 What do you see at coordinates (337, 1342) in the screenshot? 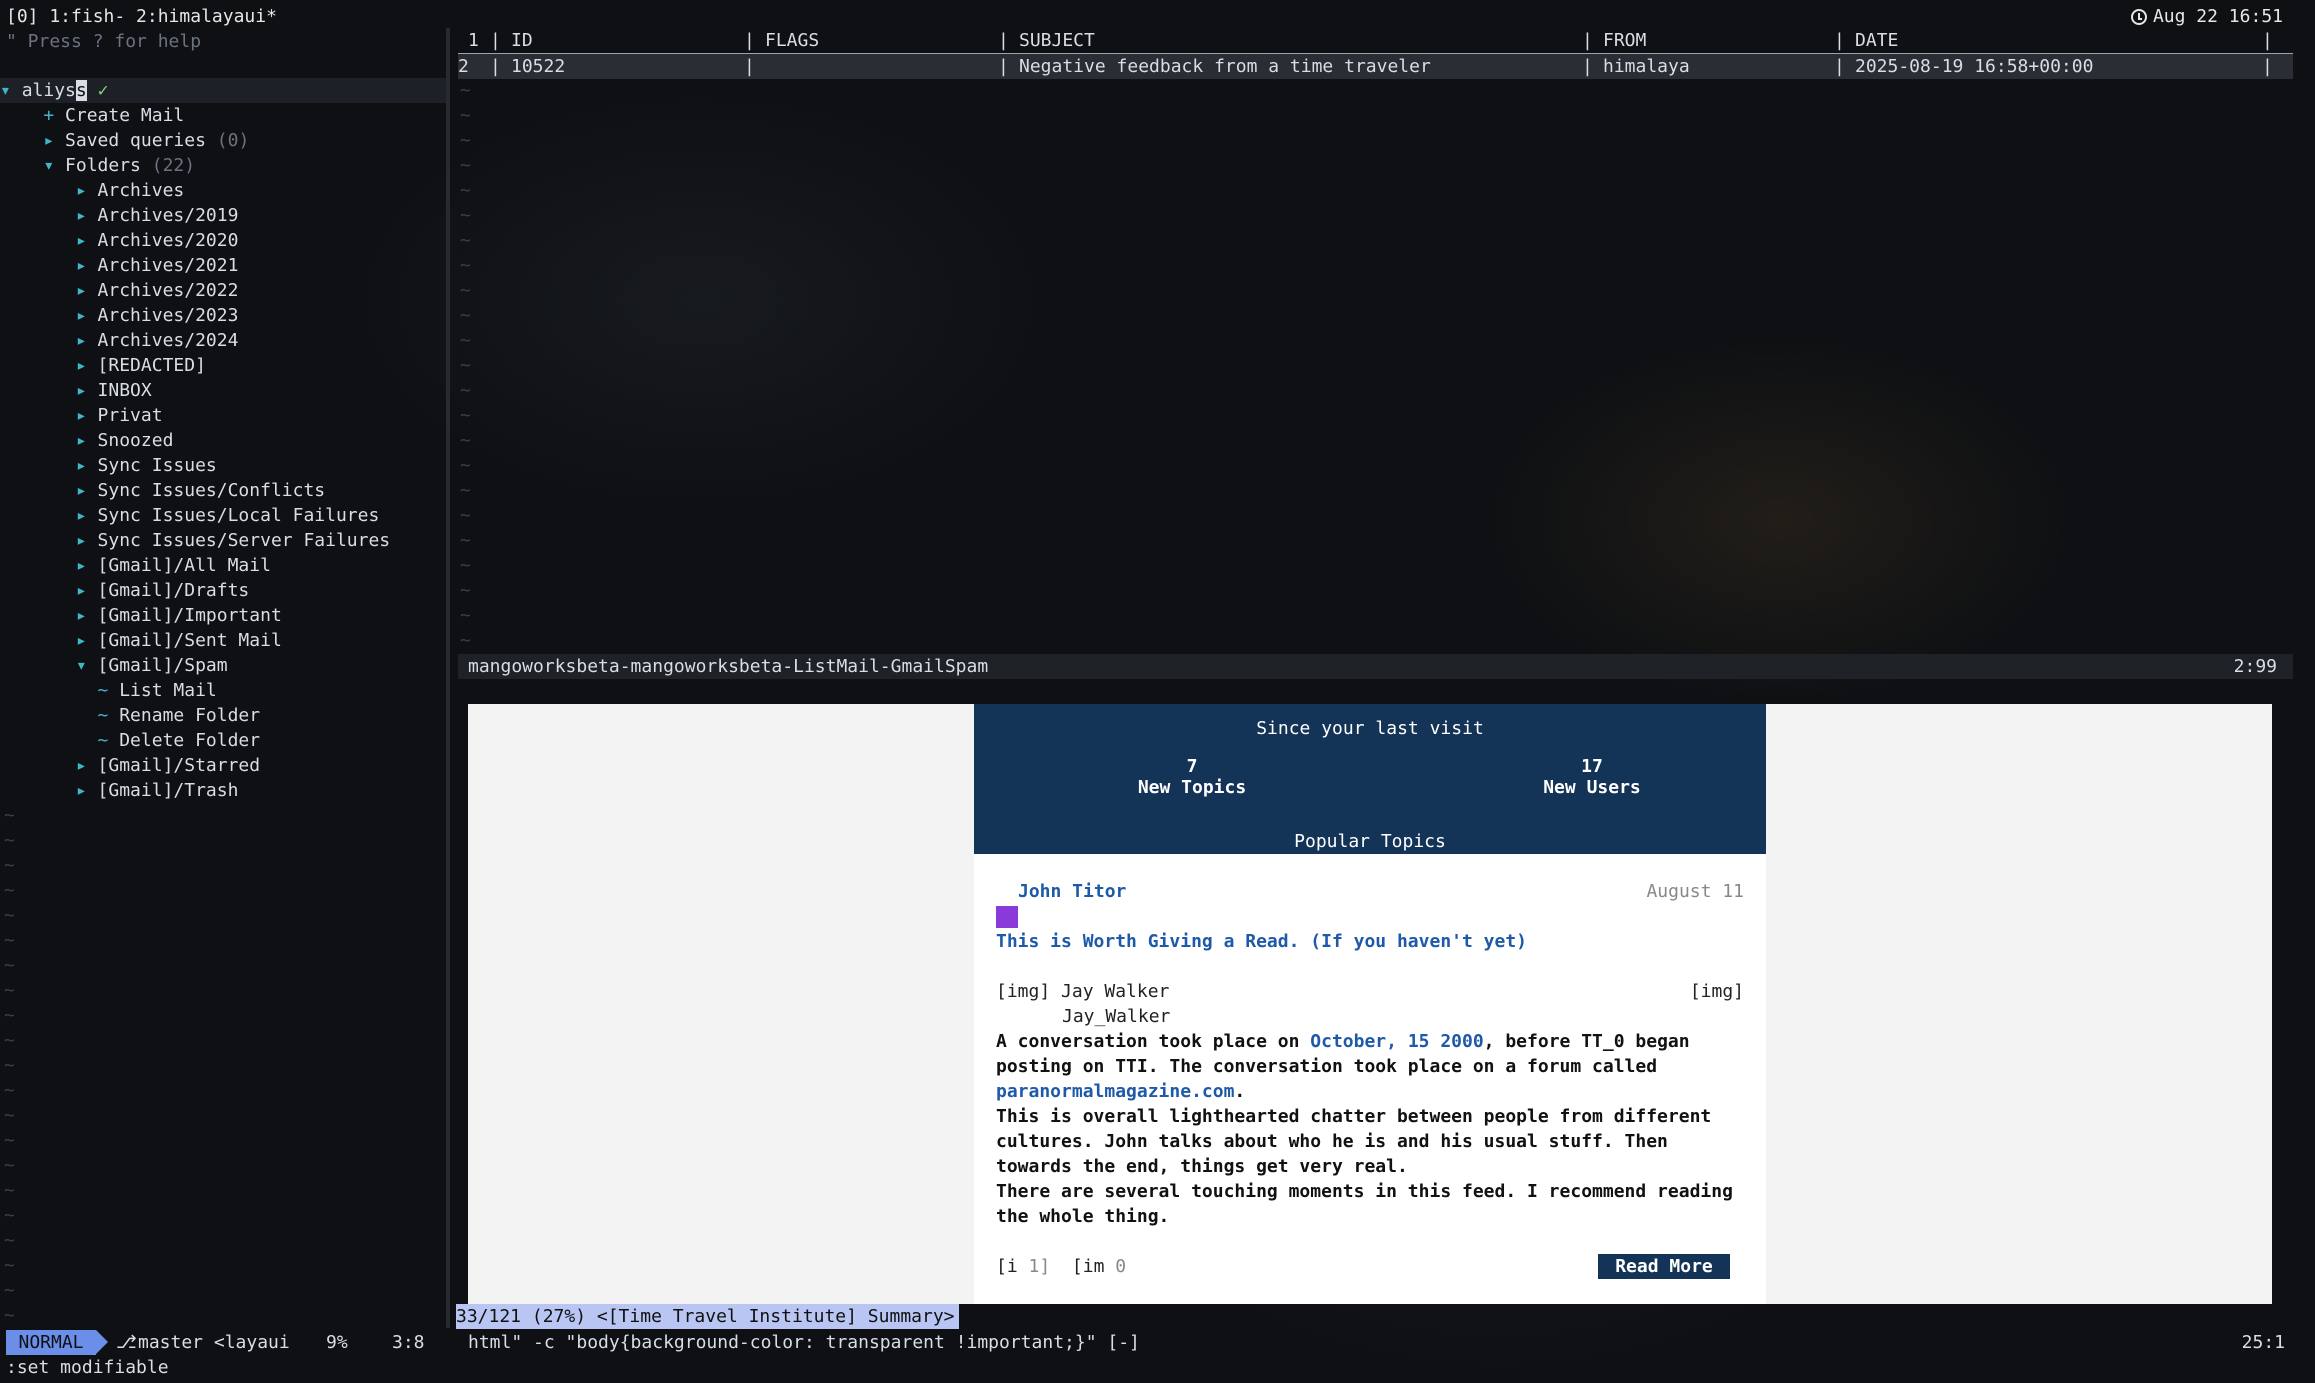
I see `scroll-percent: 9%` at bounding box center [337, 1342].